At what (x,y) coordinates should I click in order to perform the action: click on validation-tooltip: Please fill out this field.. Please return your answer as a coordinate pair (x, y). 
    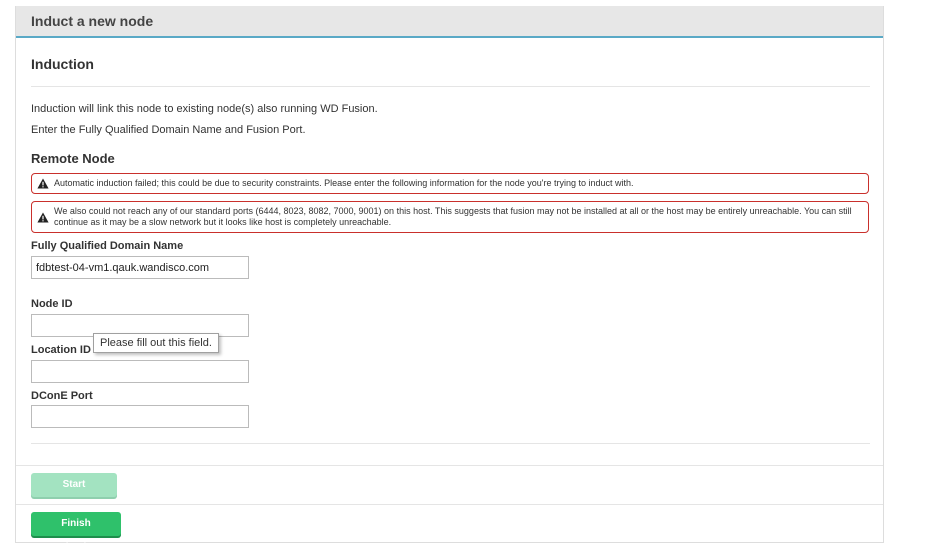
    Looking at the image, I should click on (156, 343).